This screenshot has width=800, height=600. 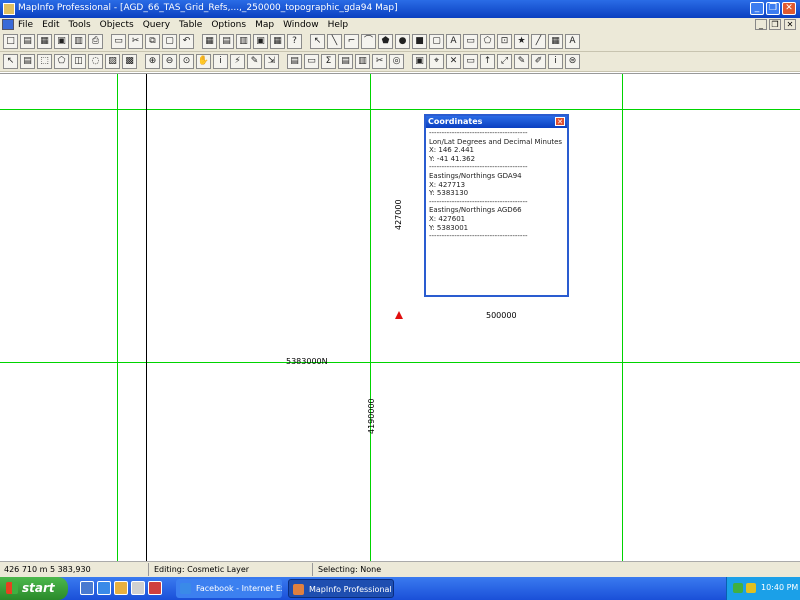 What do you see at coordinates (368, 41) in the screenshot?
I see `arc-icon: ⌒` at bounding box center [368, 41].